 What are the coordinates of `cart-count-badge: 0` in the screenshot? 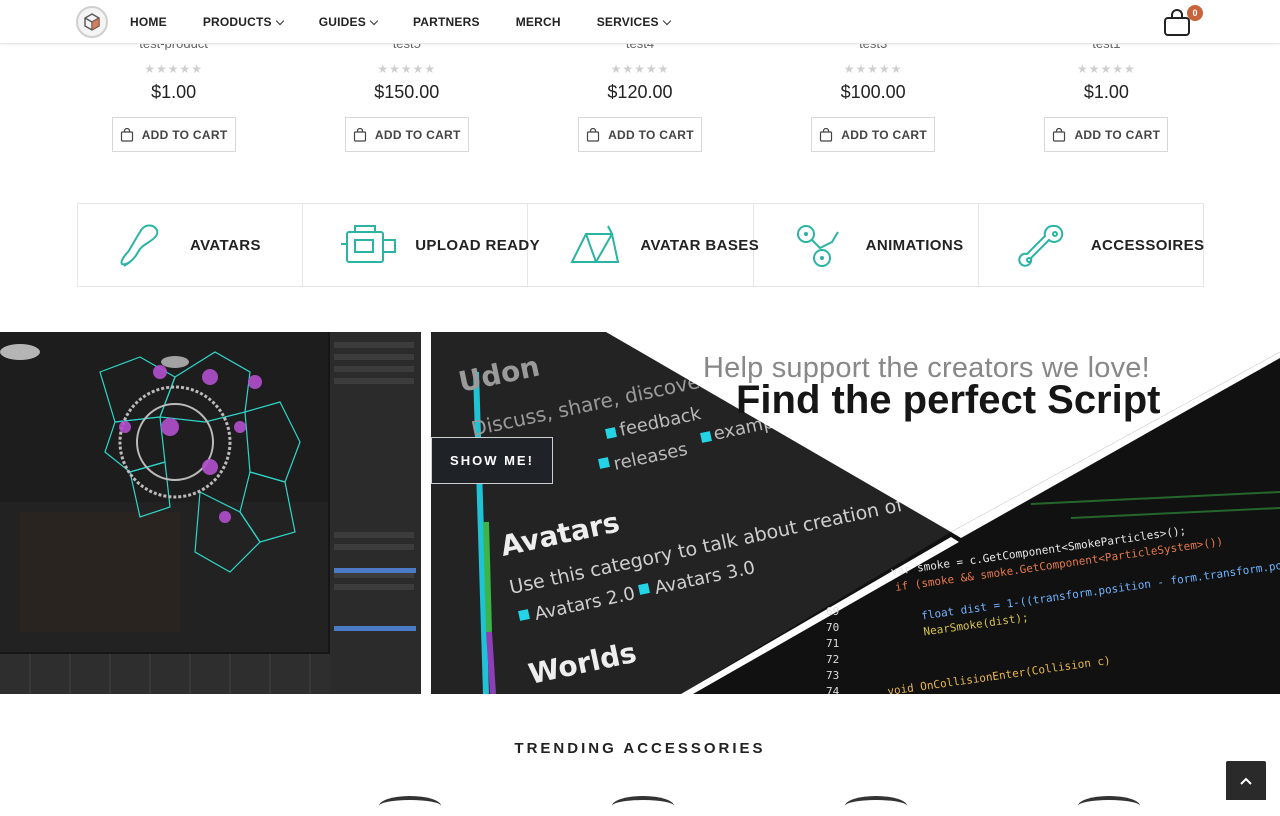 It's located at (1195, 13).